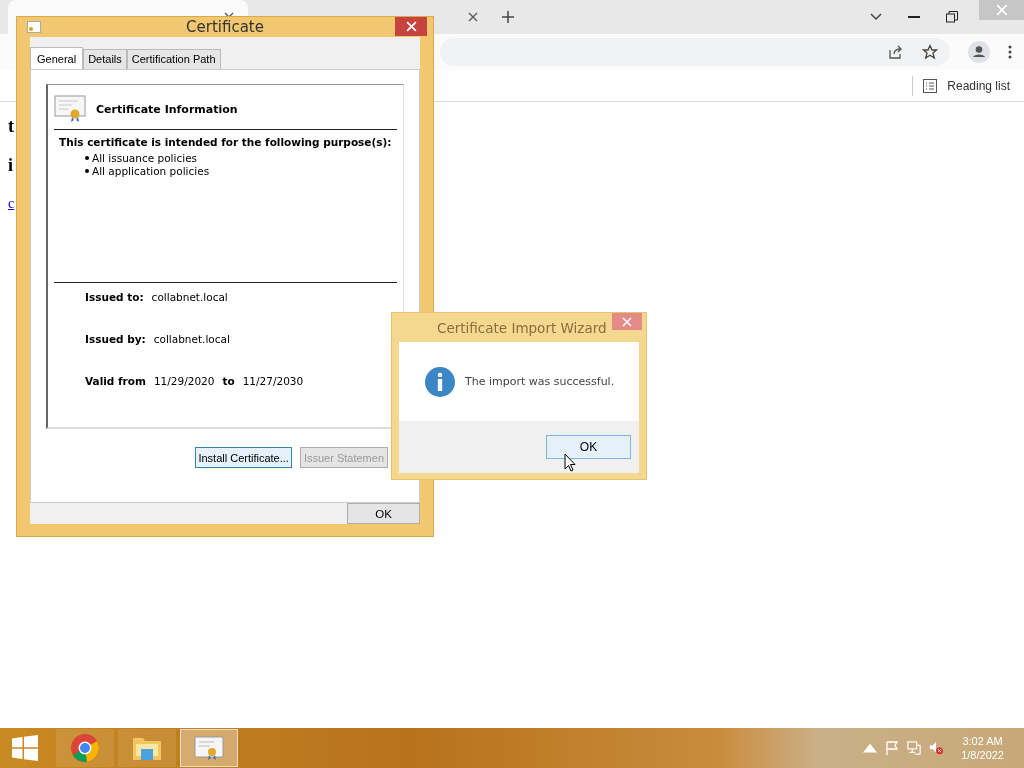 The height and width of the screenshot is (768, 1024). I want to click on field-label: Valid from, so click(115, 381).